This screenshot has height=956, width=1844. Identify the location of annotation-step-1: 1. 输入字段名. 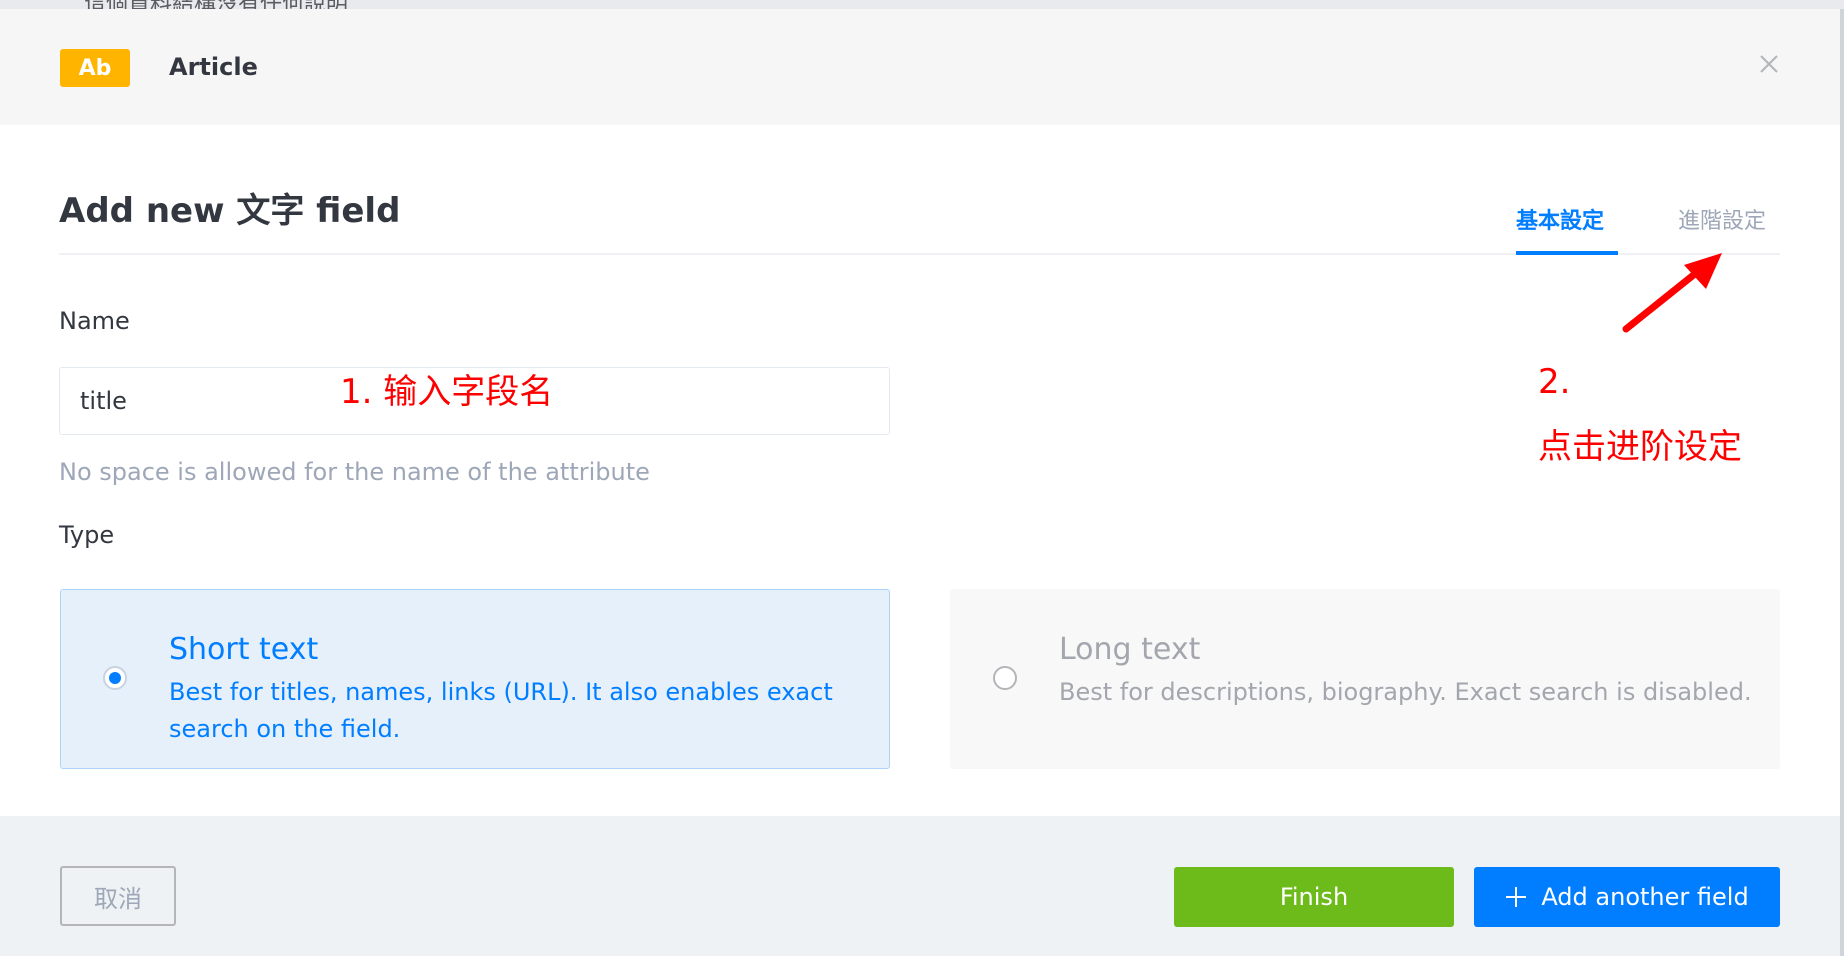
(447, 392).